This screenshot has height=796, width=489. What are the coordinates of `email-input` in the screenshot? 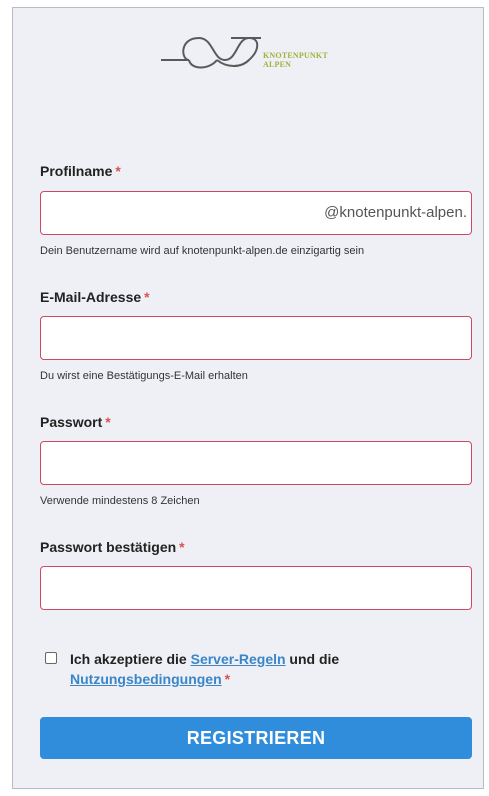 It's located at (256, 338).